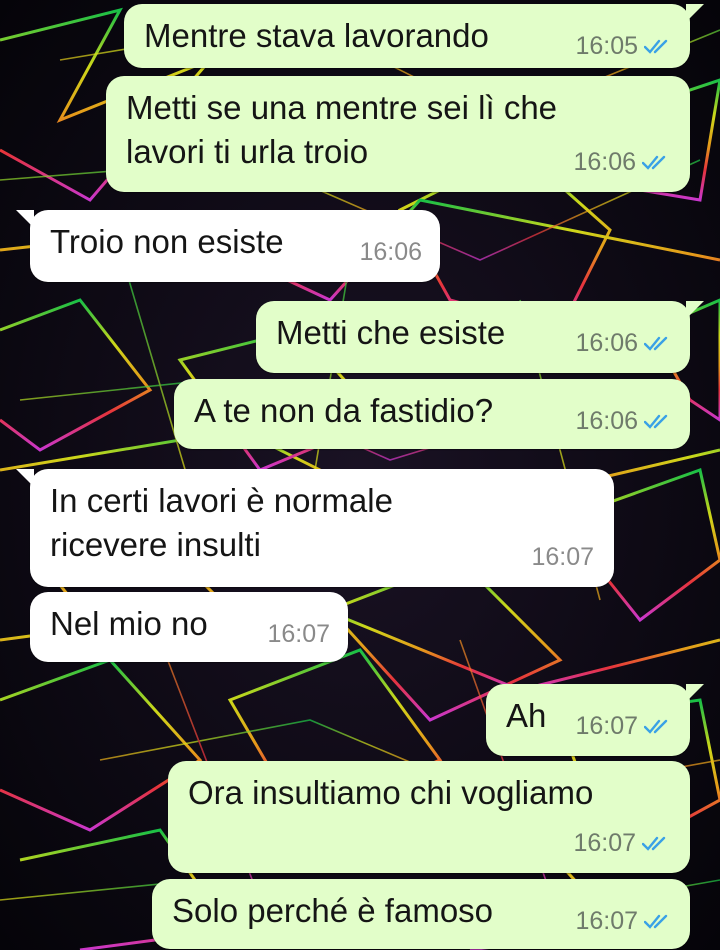 The image size is (720, 950). I want to click on message-bubble-outgoing: Metti che esiste 16:06, so click(480, 337).